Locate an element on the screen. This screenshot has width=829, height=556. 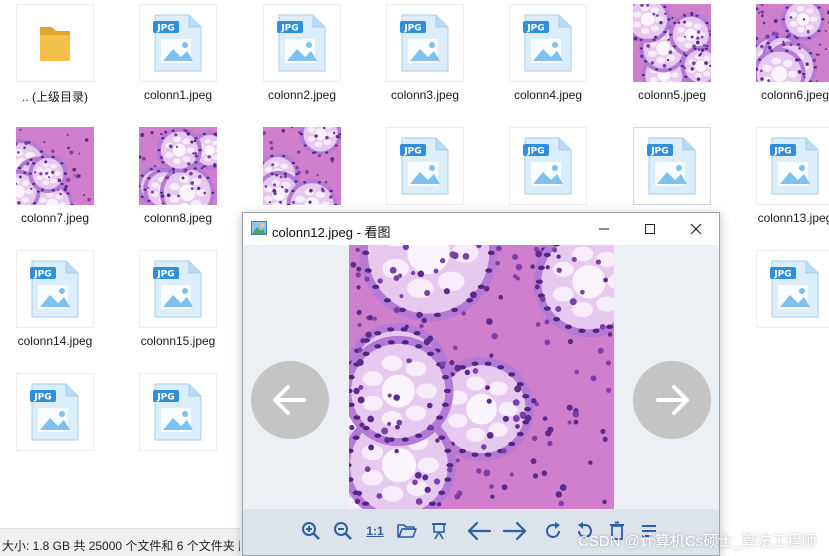
actual-size-button: 1:1 is located at coordinates (375, 531).